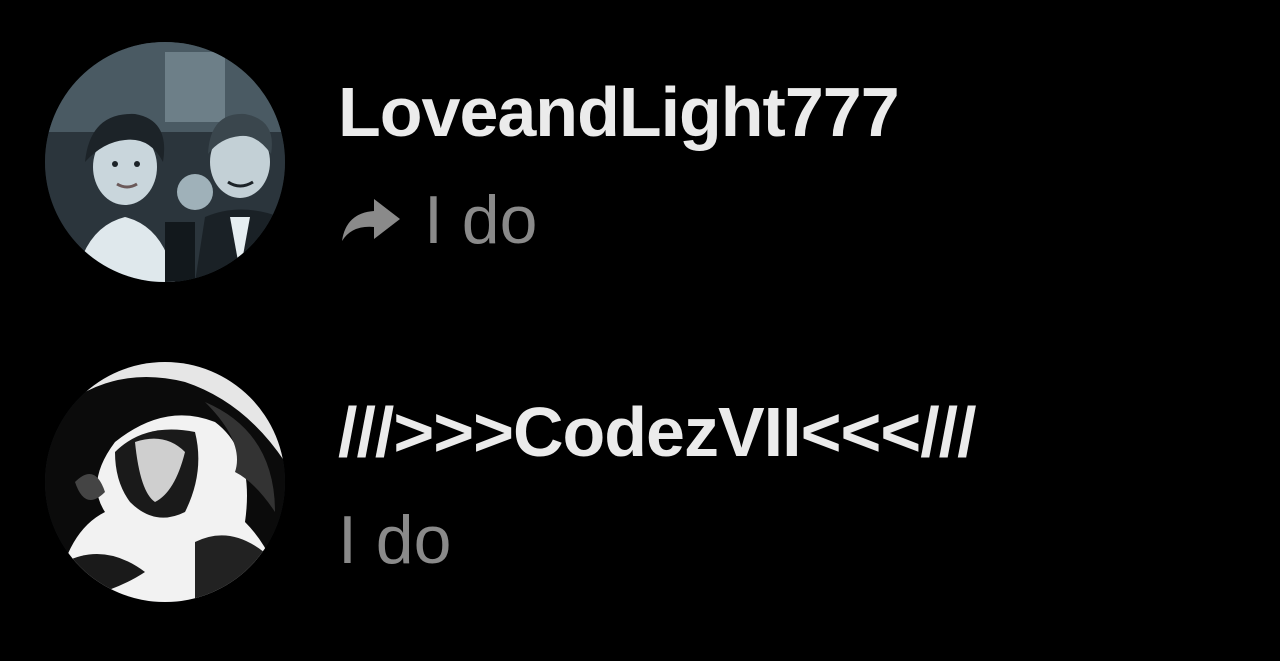 This screenshot has height=661, width=1280. I want to click on username: ///>>>CodezVII<<<///, so click(657, 432).